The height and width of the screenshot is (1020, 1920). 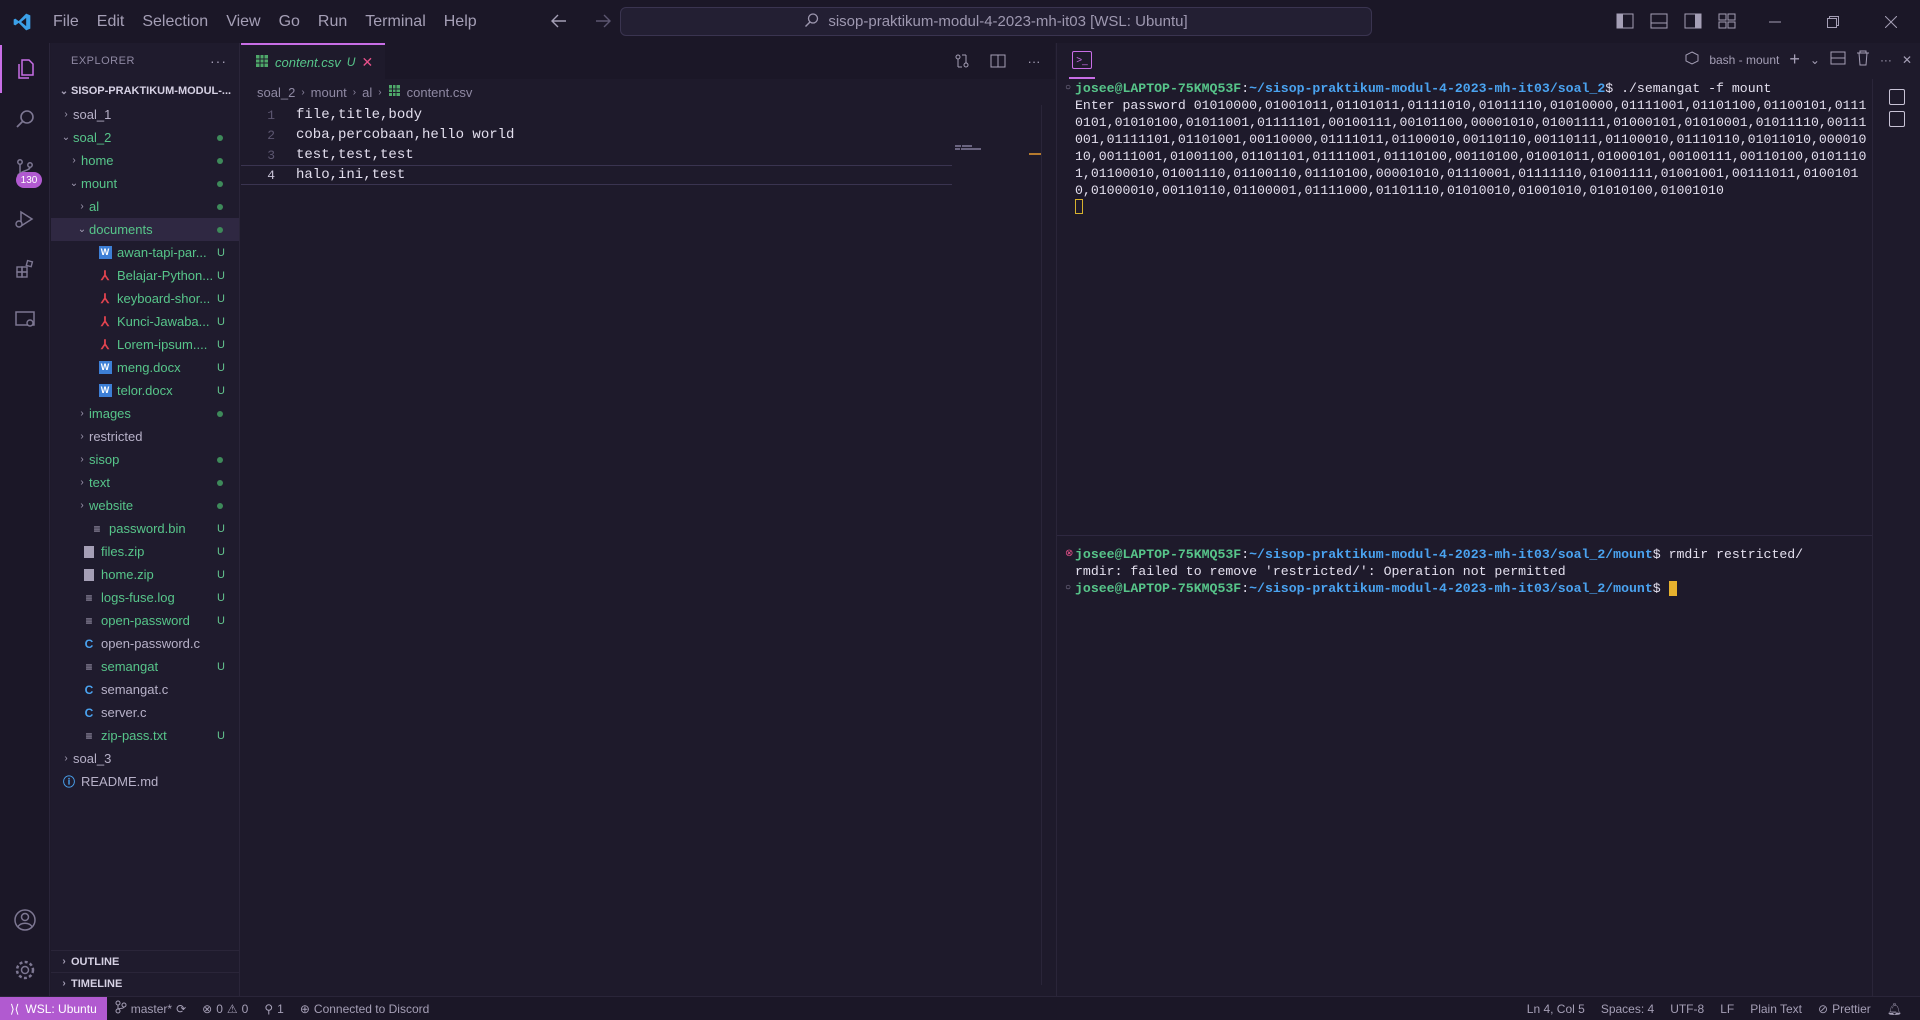 What do you see at coordinates (145, 298) in the screenshot?
I see `tree-item: ⅄ keyboard-shor... U` at bounding box center [145, 298].